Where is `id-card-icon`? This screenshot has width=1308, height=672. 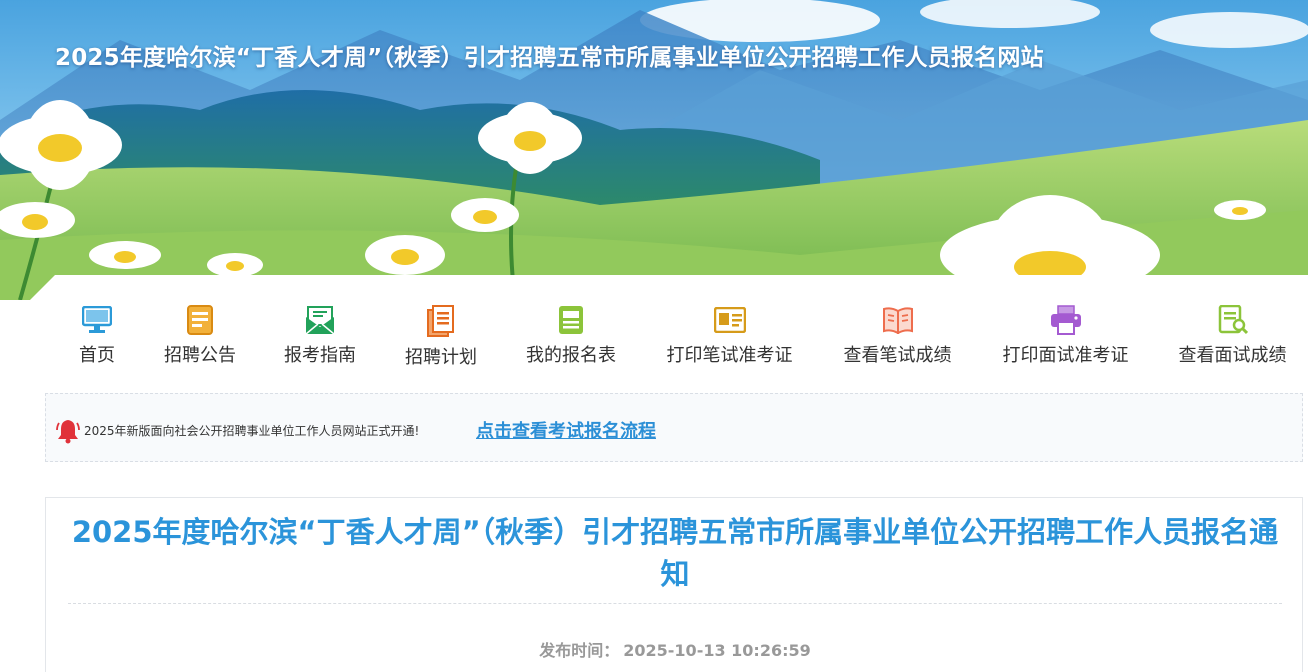 id-card-icon is located at coordinates (729, 320).